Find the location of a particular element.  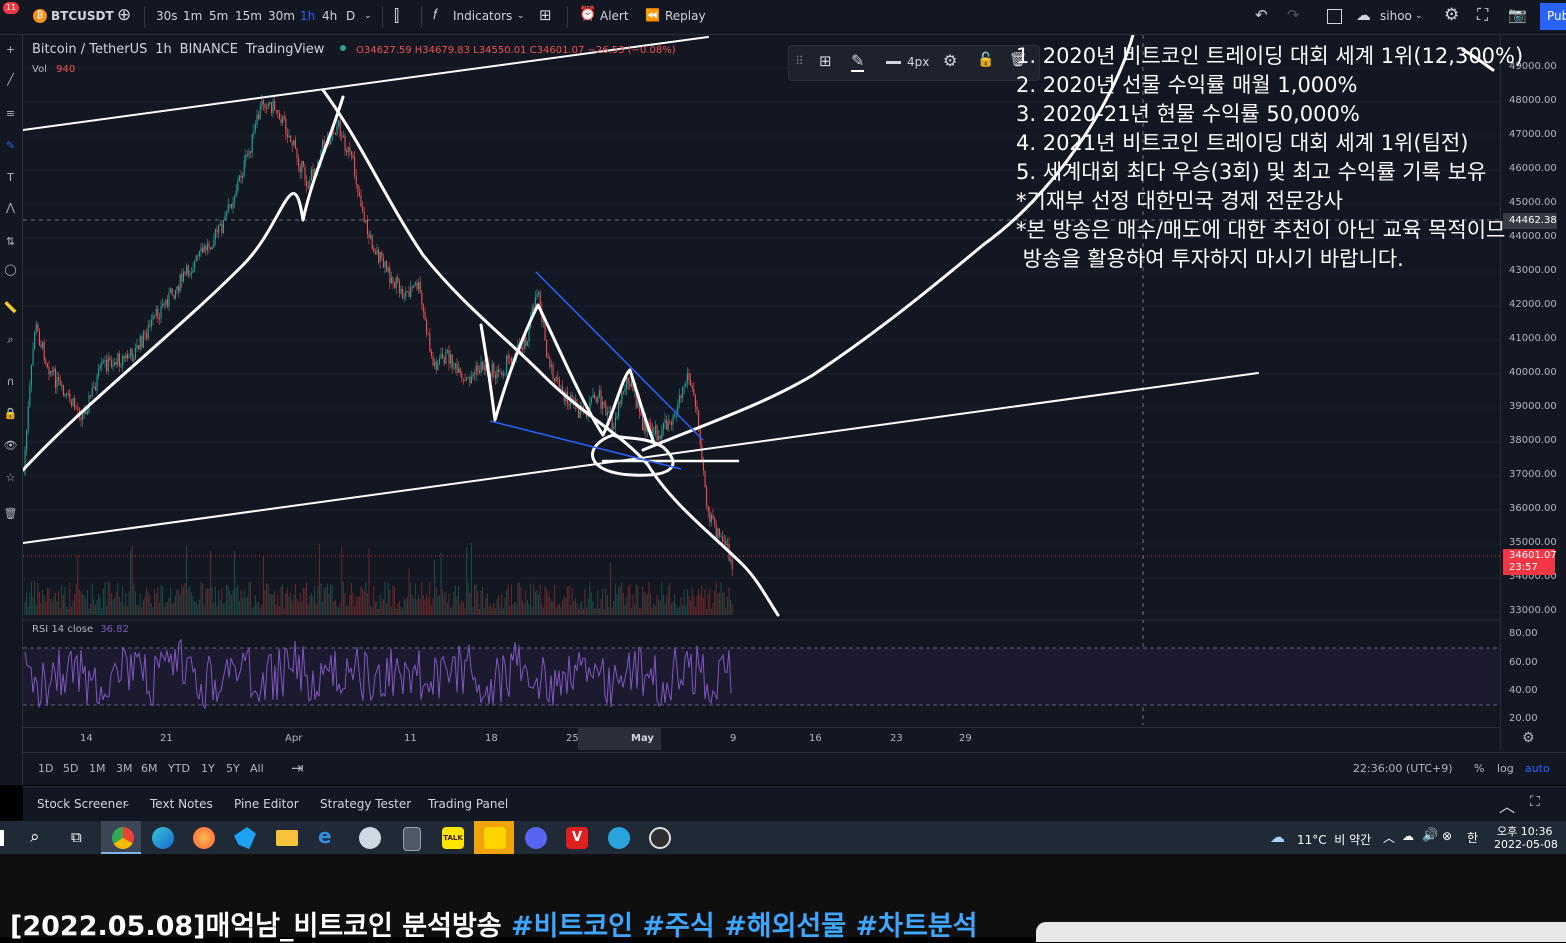

alert-clock-icon: ⏰ is located at coordinates (587, 14).